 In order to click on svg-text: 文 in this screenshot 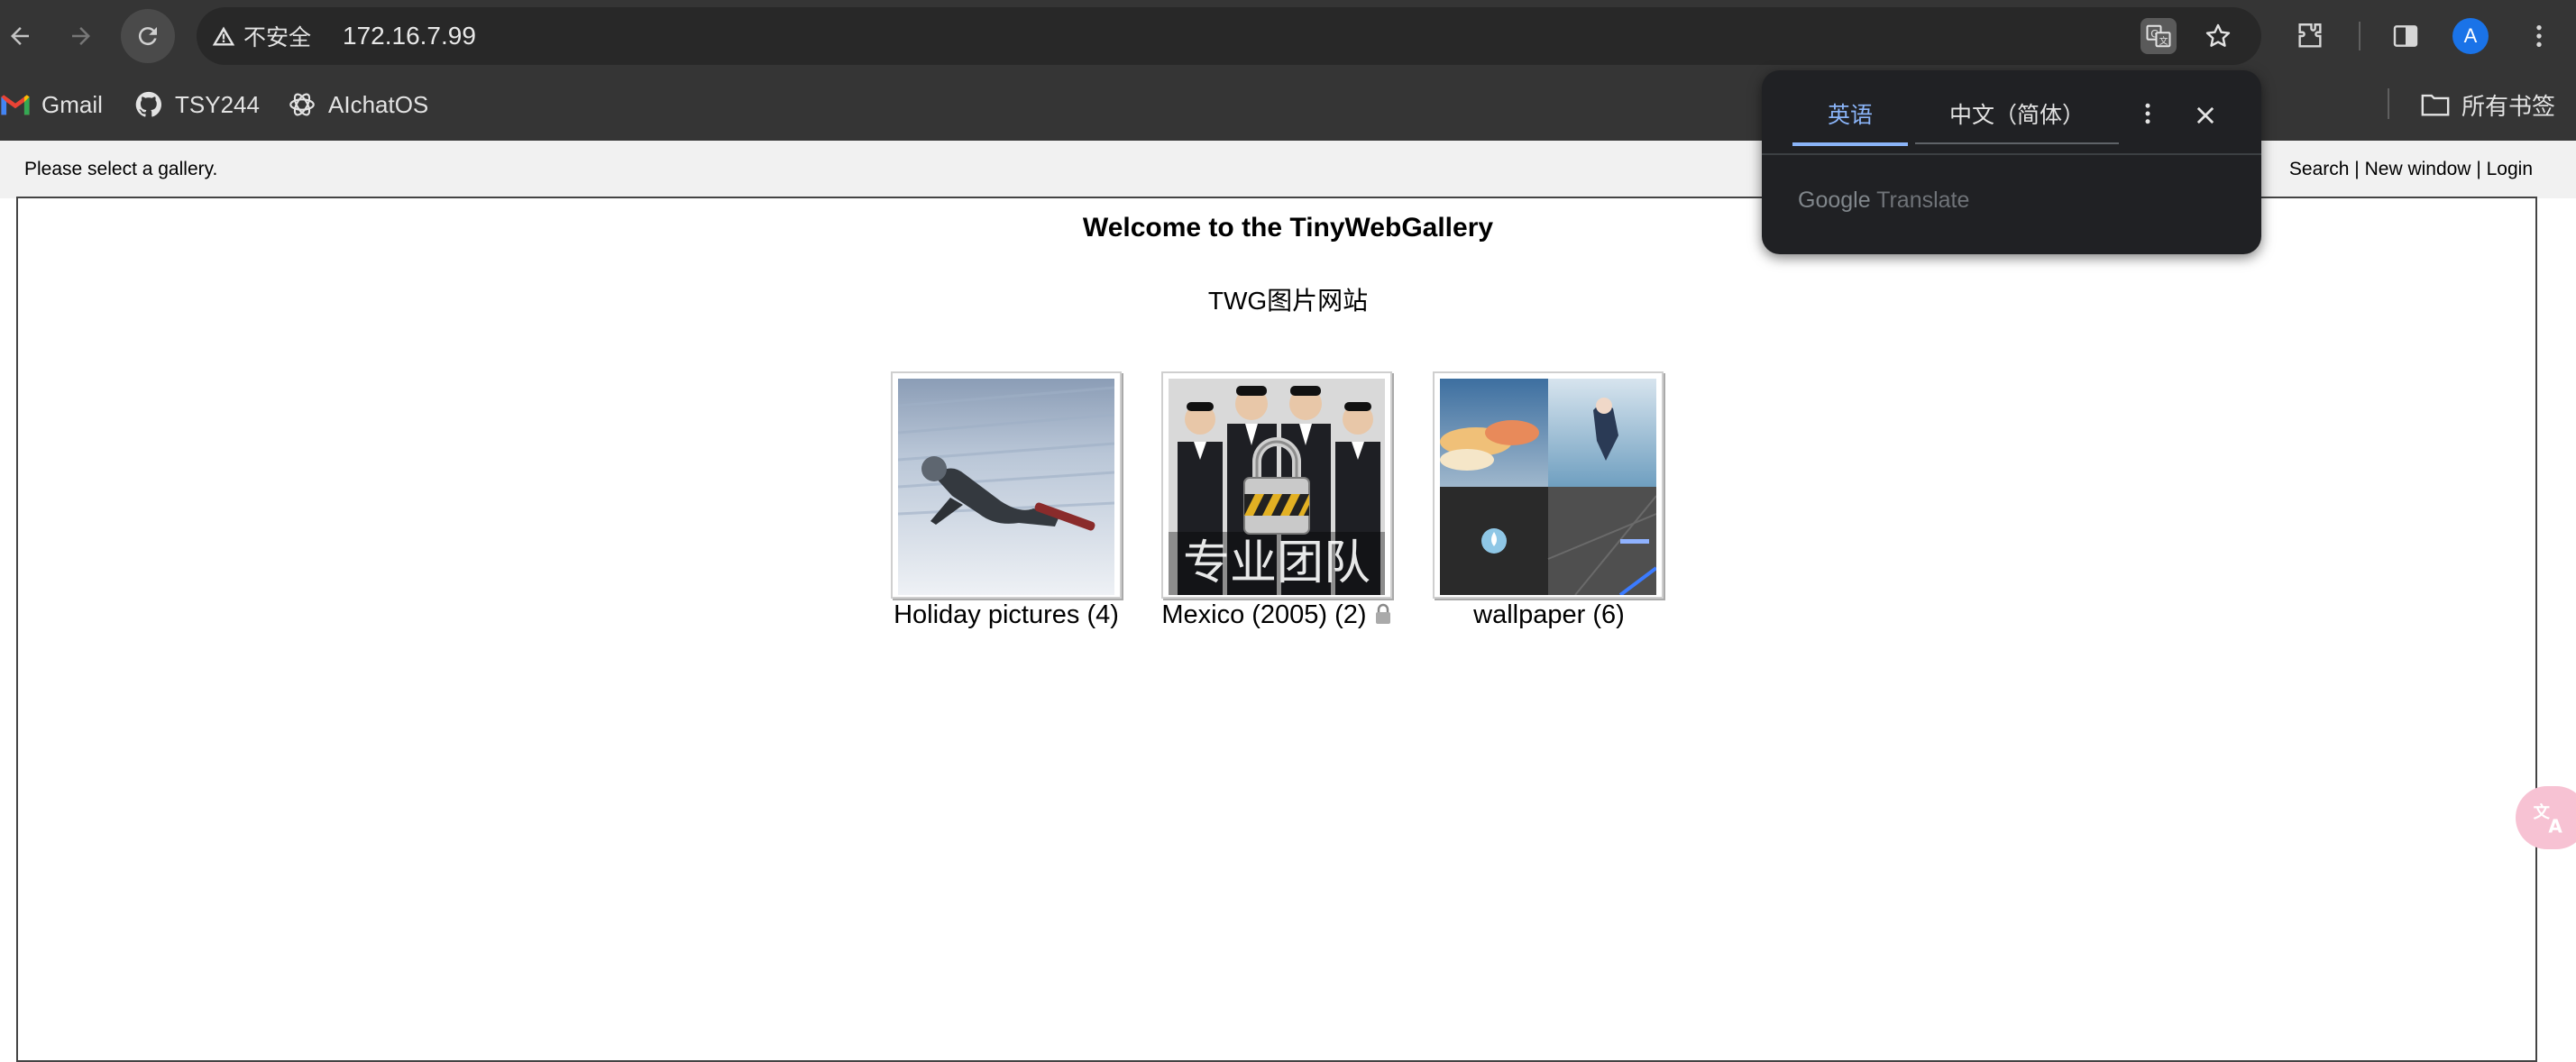, I will do `click(2163, 41)`.